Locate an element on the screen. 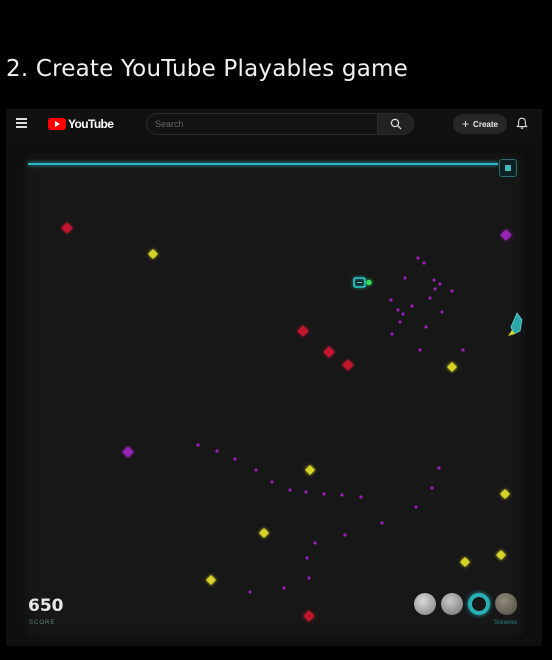 Image resolution: width=552 pixels, height=660 pixels. logo-text: YouTube is located at coordinates (91, 124).